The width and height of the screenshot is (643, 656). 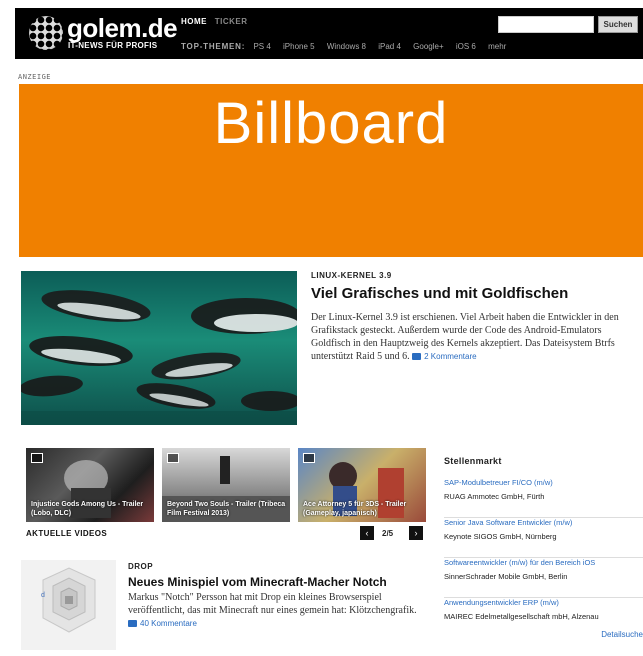 What do you see at coordinates (367, 533) in the screenshot?
I see `prev-video-button: ‹` at bounding box center [367, 533].